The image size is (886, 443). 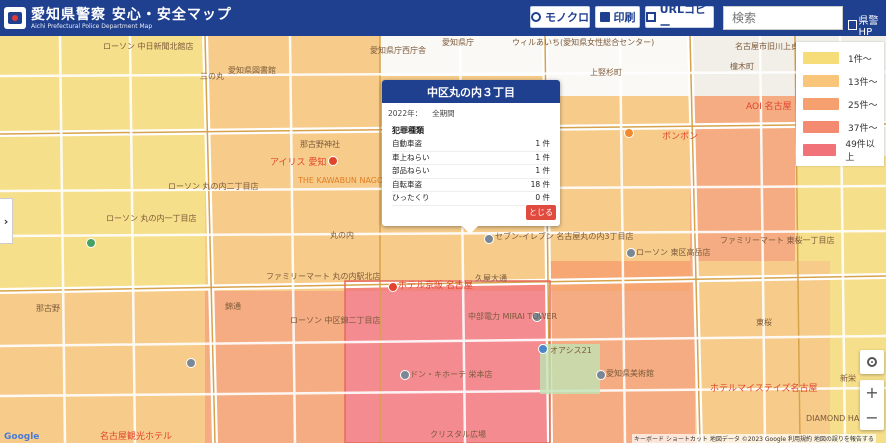 I want to click on map-label: ローソン 東区高岳店, so click(x=673, y=252).